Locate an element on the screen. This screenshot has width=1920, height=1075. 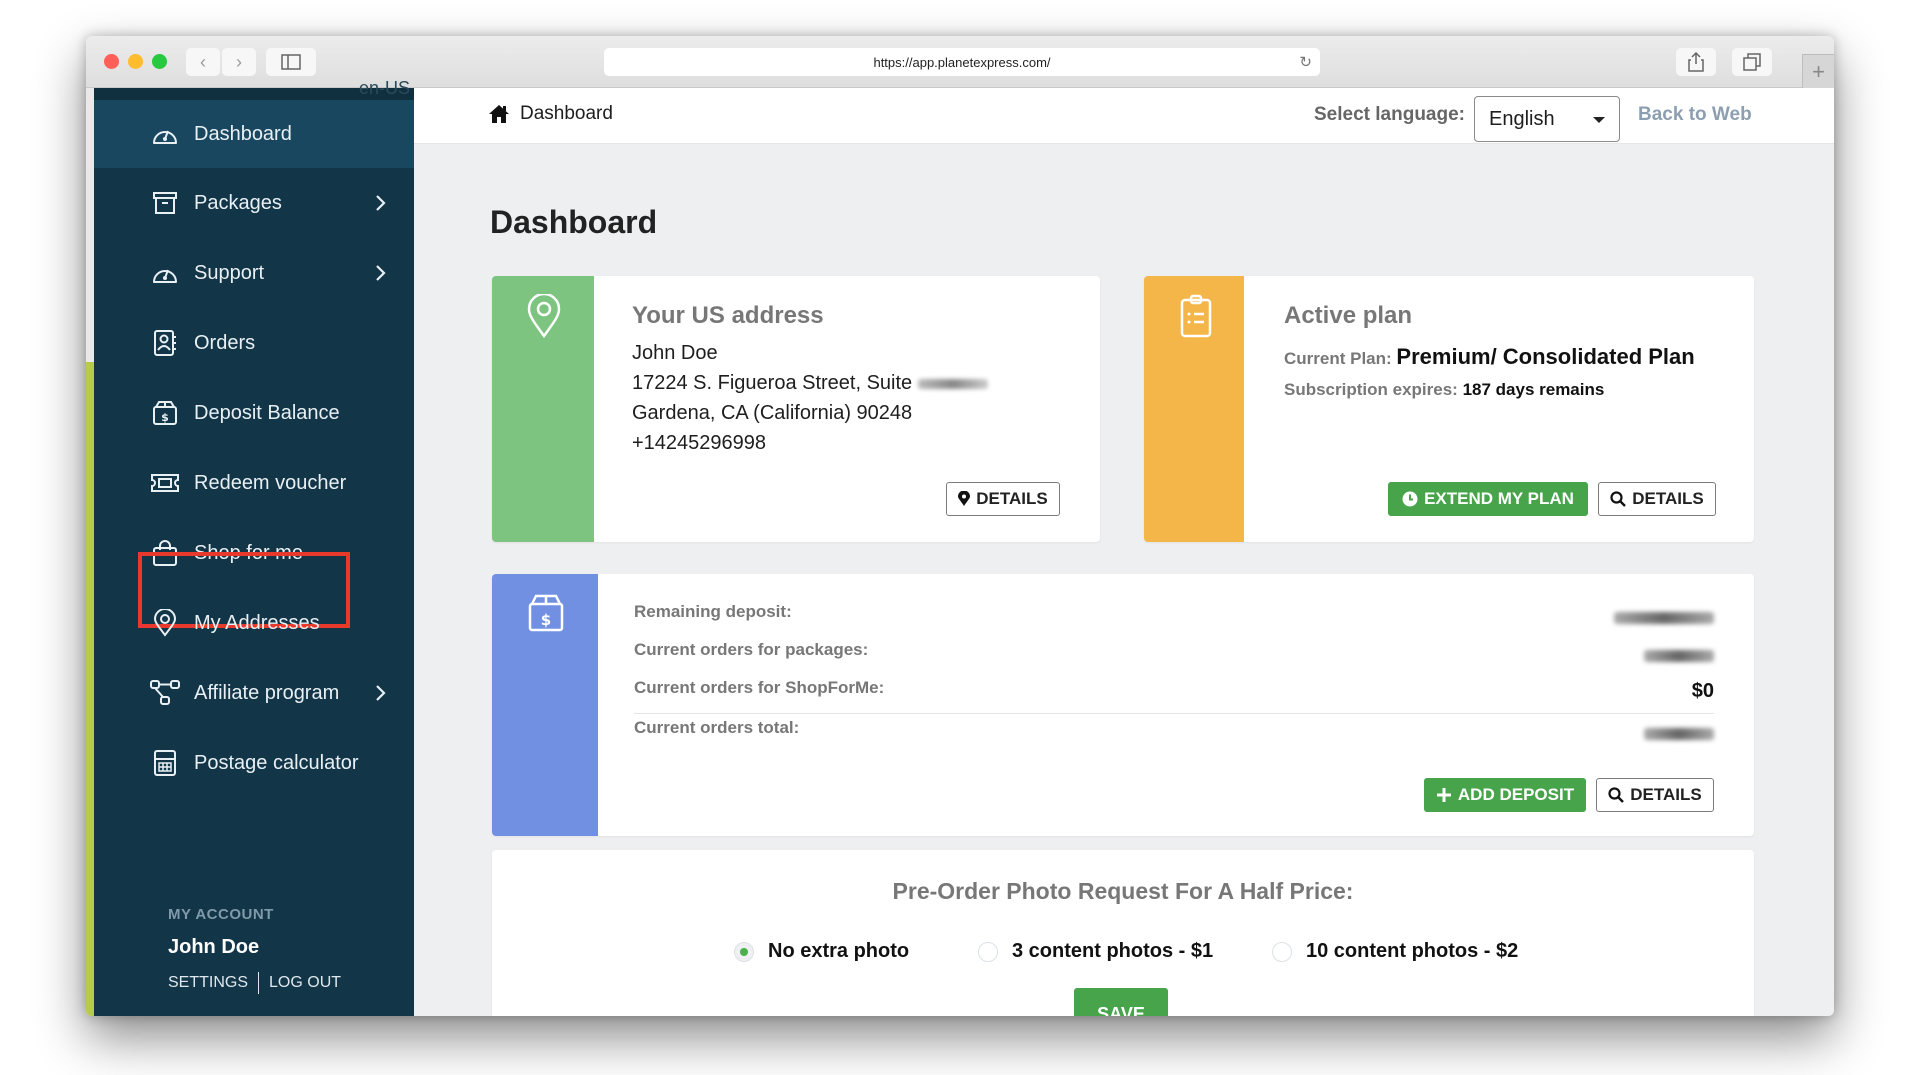
sidebar-item-label: Support is located at coordinates (229, 272).